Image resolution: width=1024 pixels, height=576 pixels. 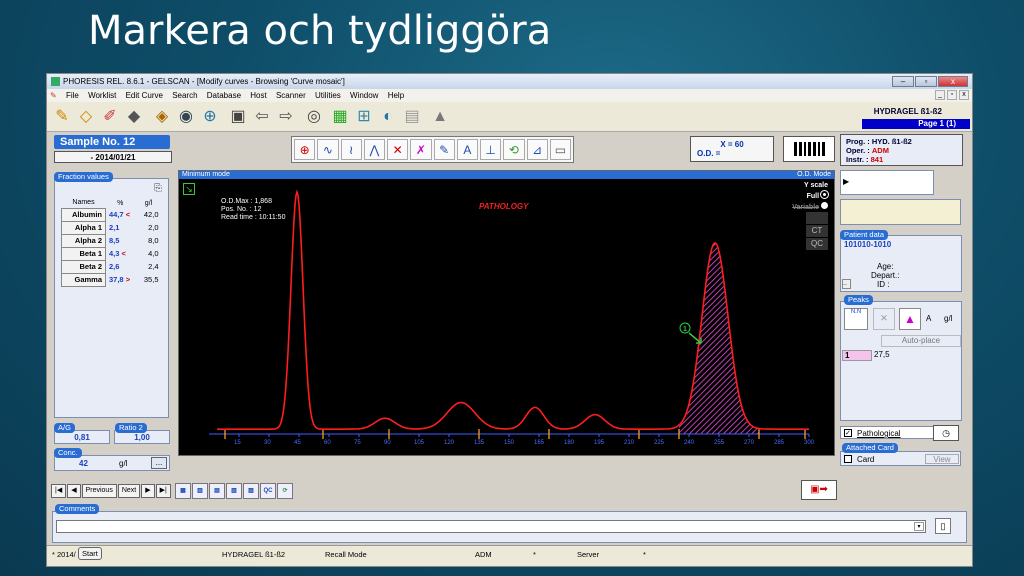 I want to click on info-field: ▶, so click(x=887, y=182).